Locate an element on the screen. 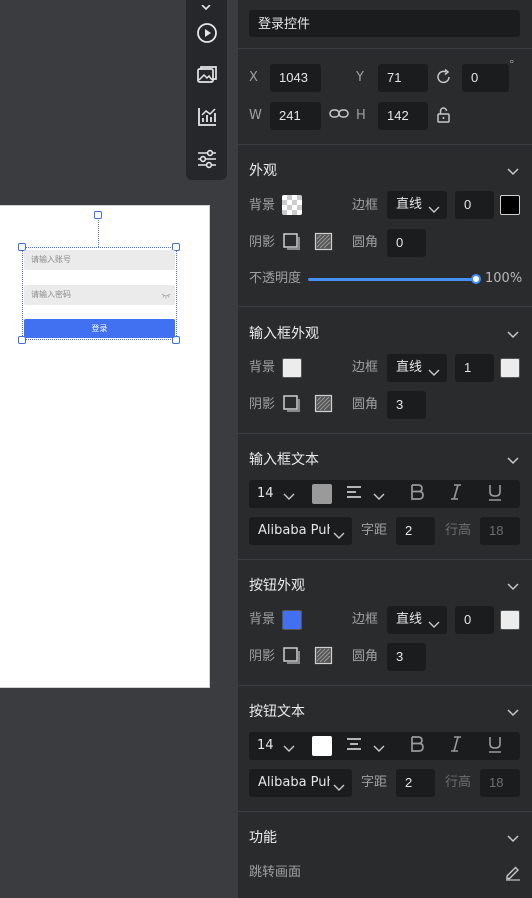 The image size is (532, 898). input-appearance-header: 输入框外观 is located at coordinates (284, 334).